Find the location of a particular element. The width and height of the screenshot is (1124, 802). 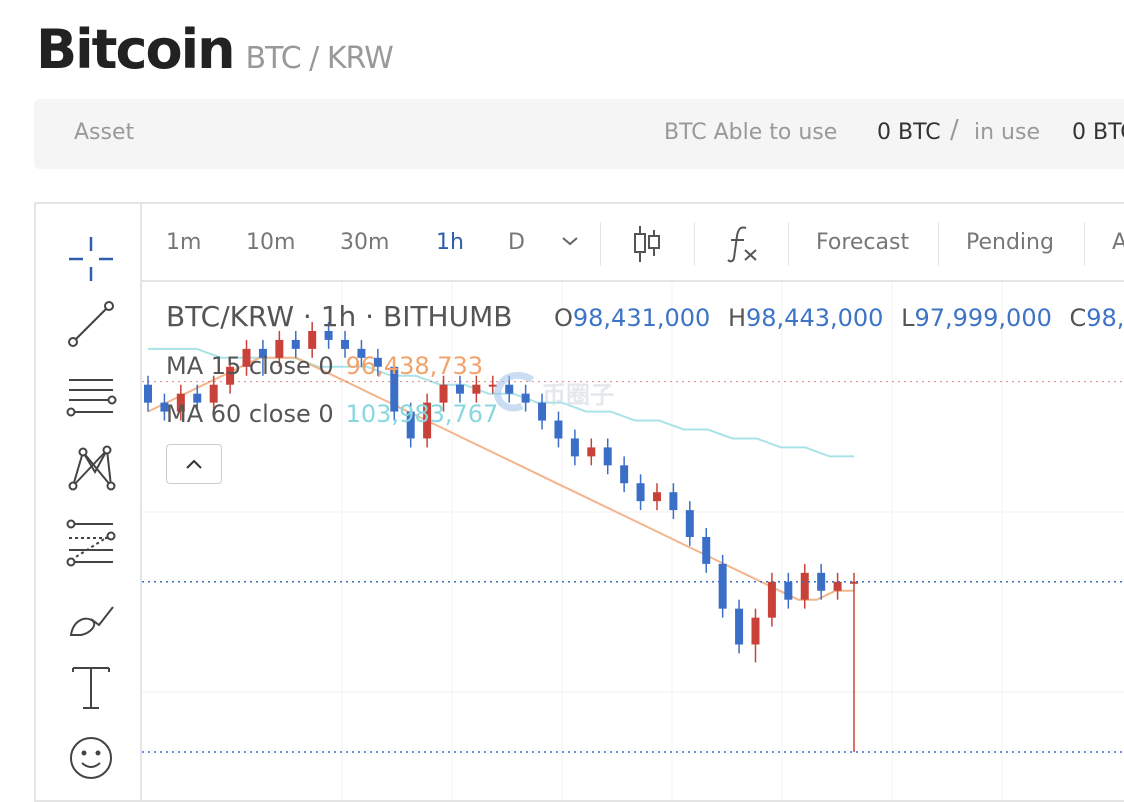

text-icon is located at coordinates (91, 688).